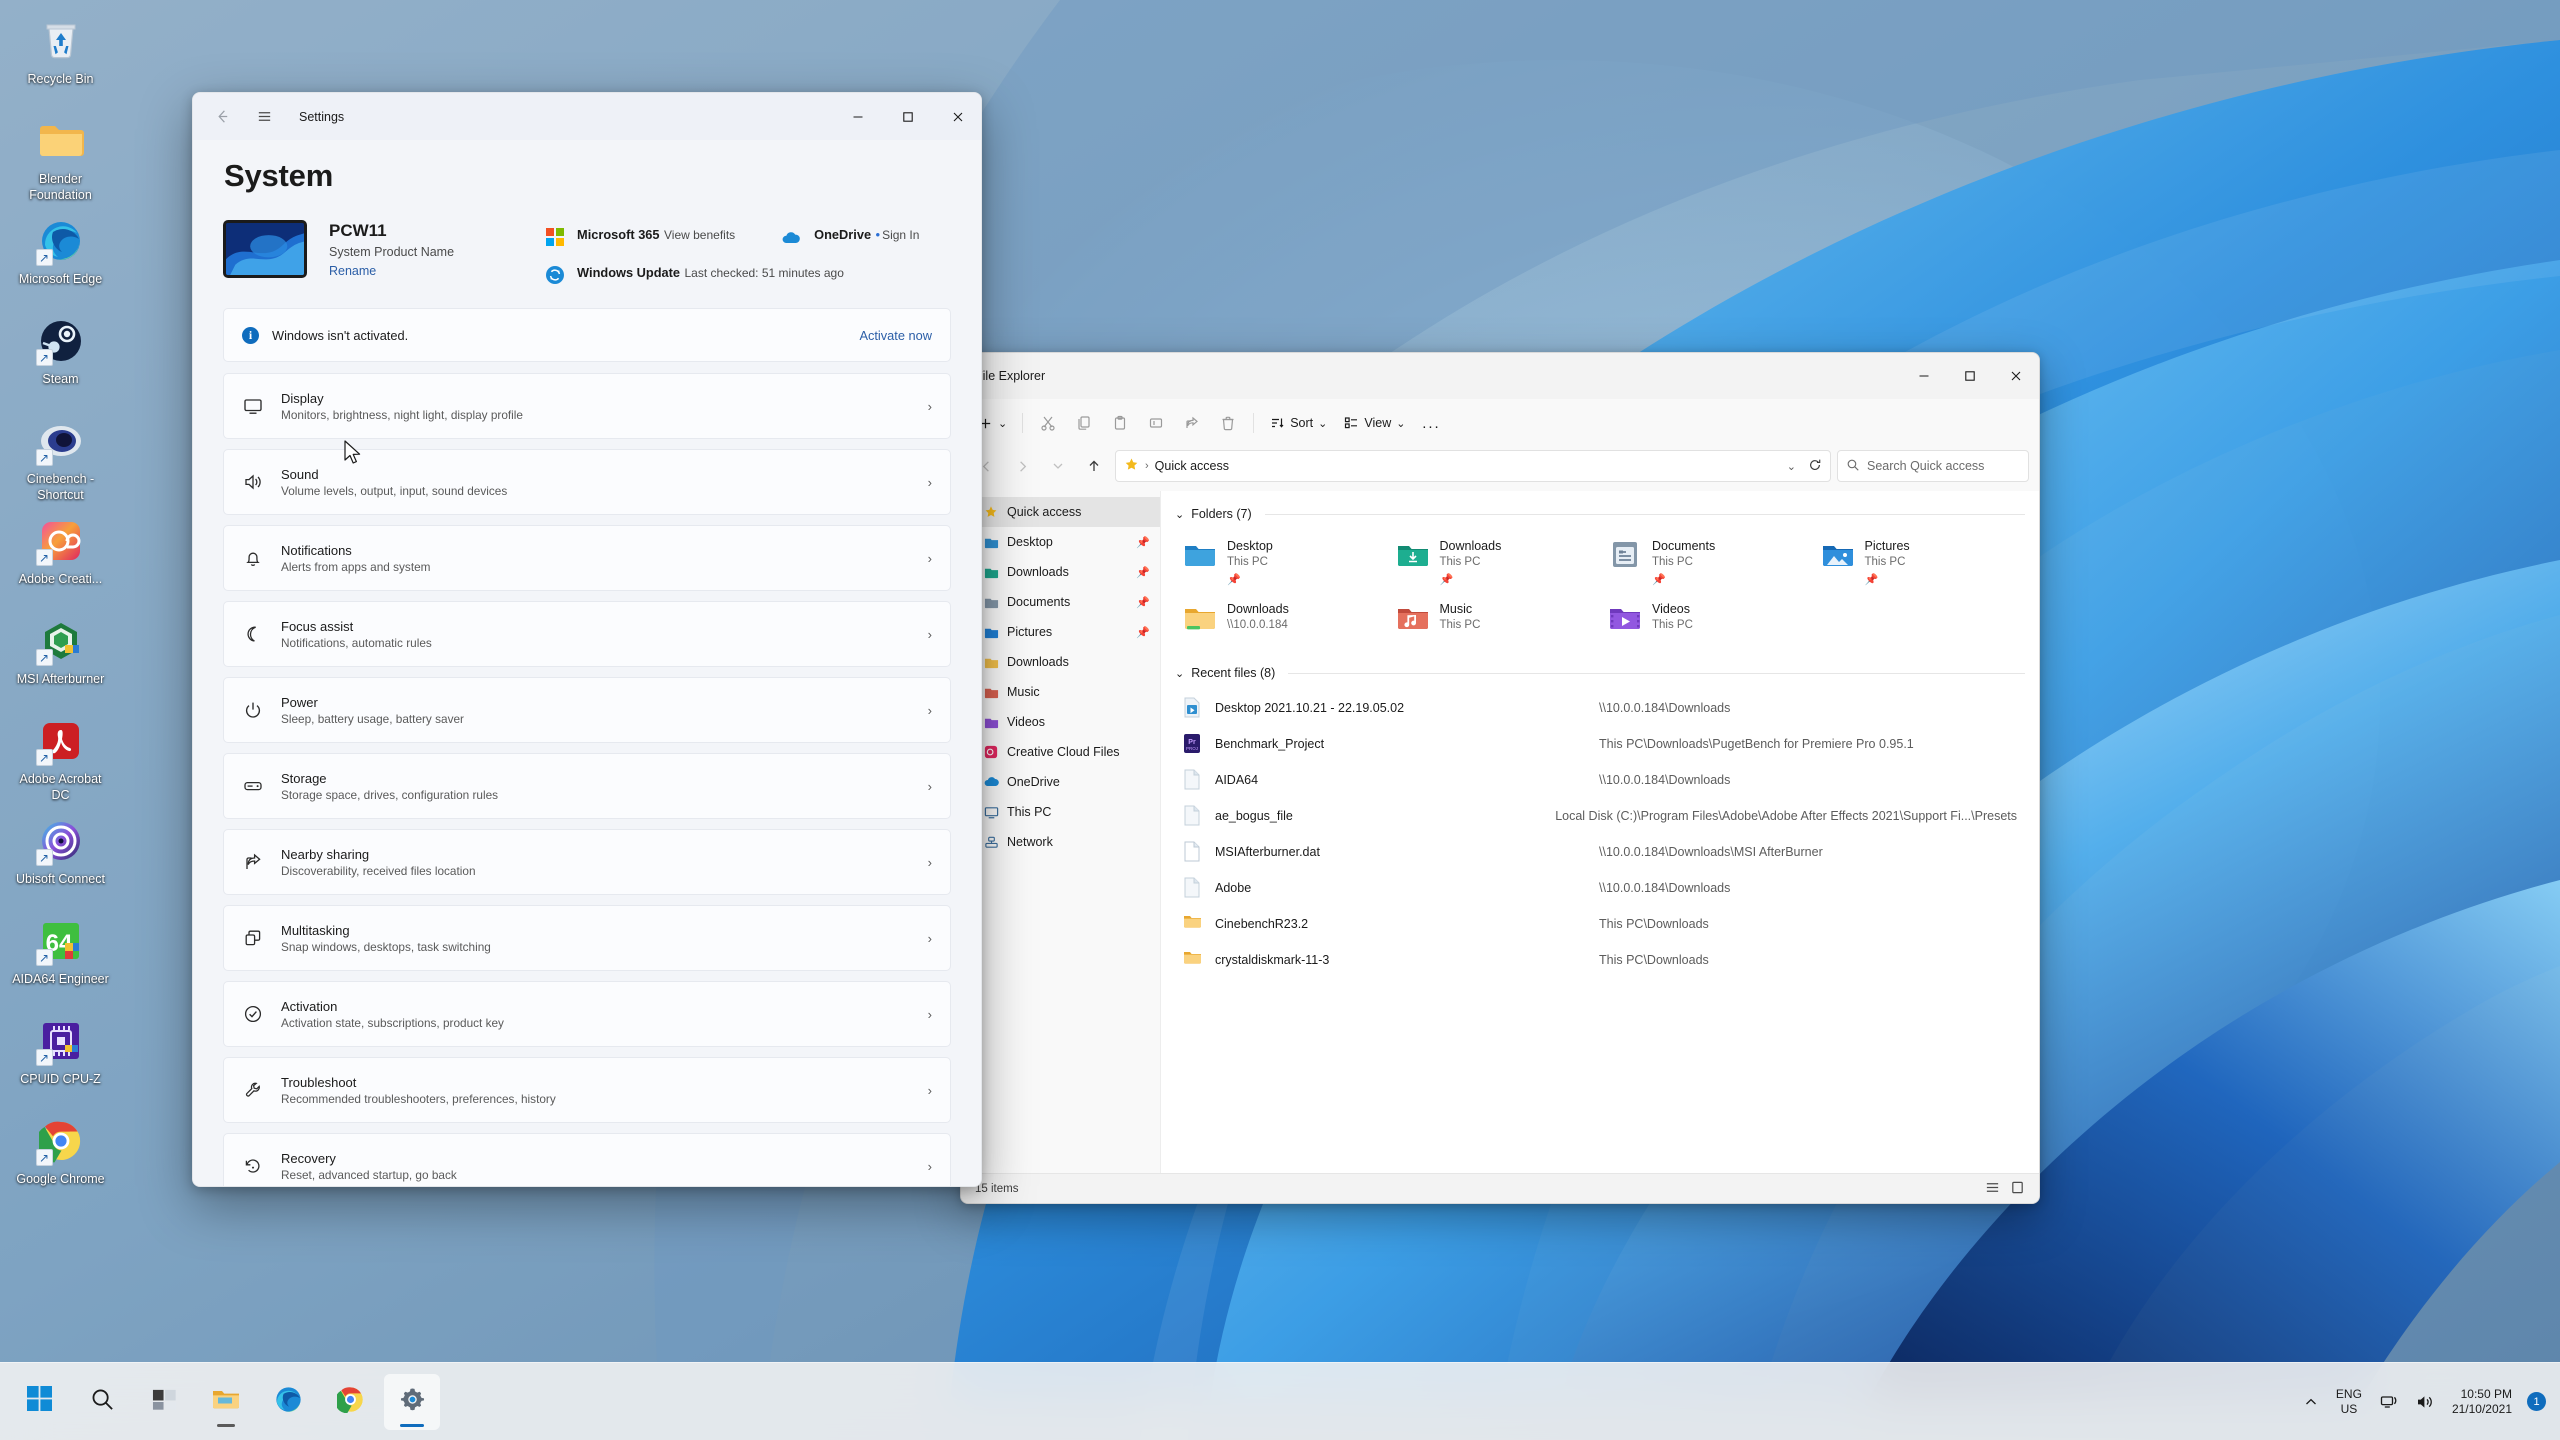  I want to click on explorer-maximize-button, so click(1970, 376).